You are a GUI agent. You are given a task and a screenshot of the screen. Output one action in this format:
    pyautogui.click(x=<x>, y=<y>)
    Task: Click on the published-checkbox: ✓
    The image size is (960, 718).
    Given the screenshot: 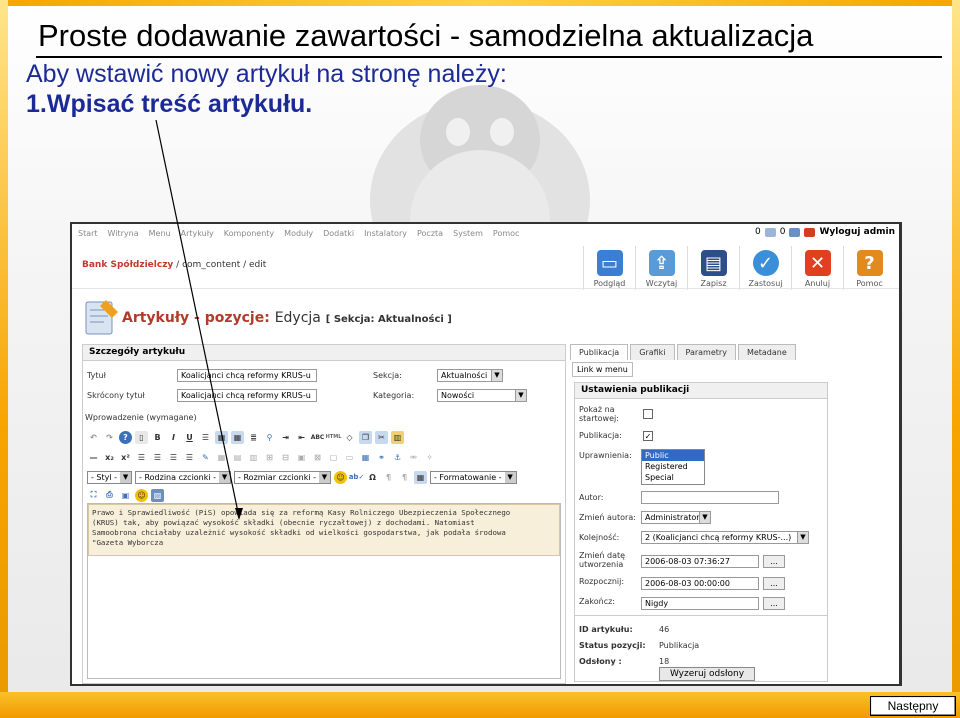 What is the action you would take?
    pyautogui.click(x=648, y=436)
    